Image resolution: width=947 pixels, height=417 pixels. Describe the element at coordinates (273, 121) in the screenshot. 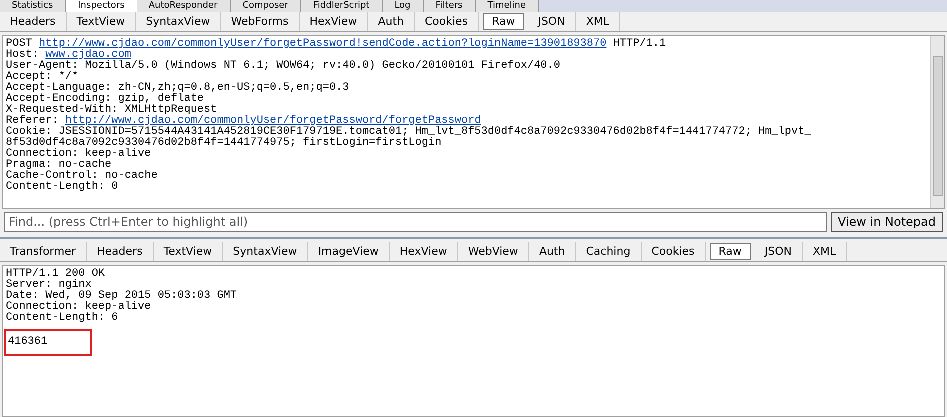

I see `url-link: http://www.cjdao.com/commonlyUser/forgetPassword/forgetPassword` at that location.